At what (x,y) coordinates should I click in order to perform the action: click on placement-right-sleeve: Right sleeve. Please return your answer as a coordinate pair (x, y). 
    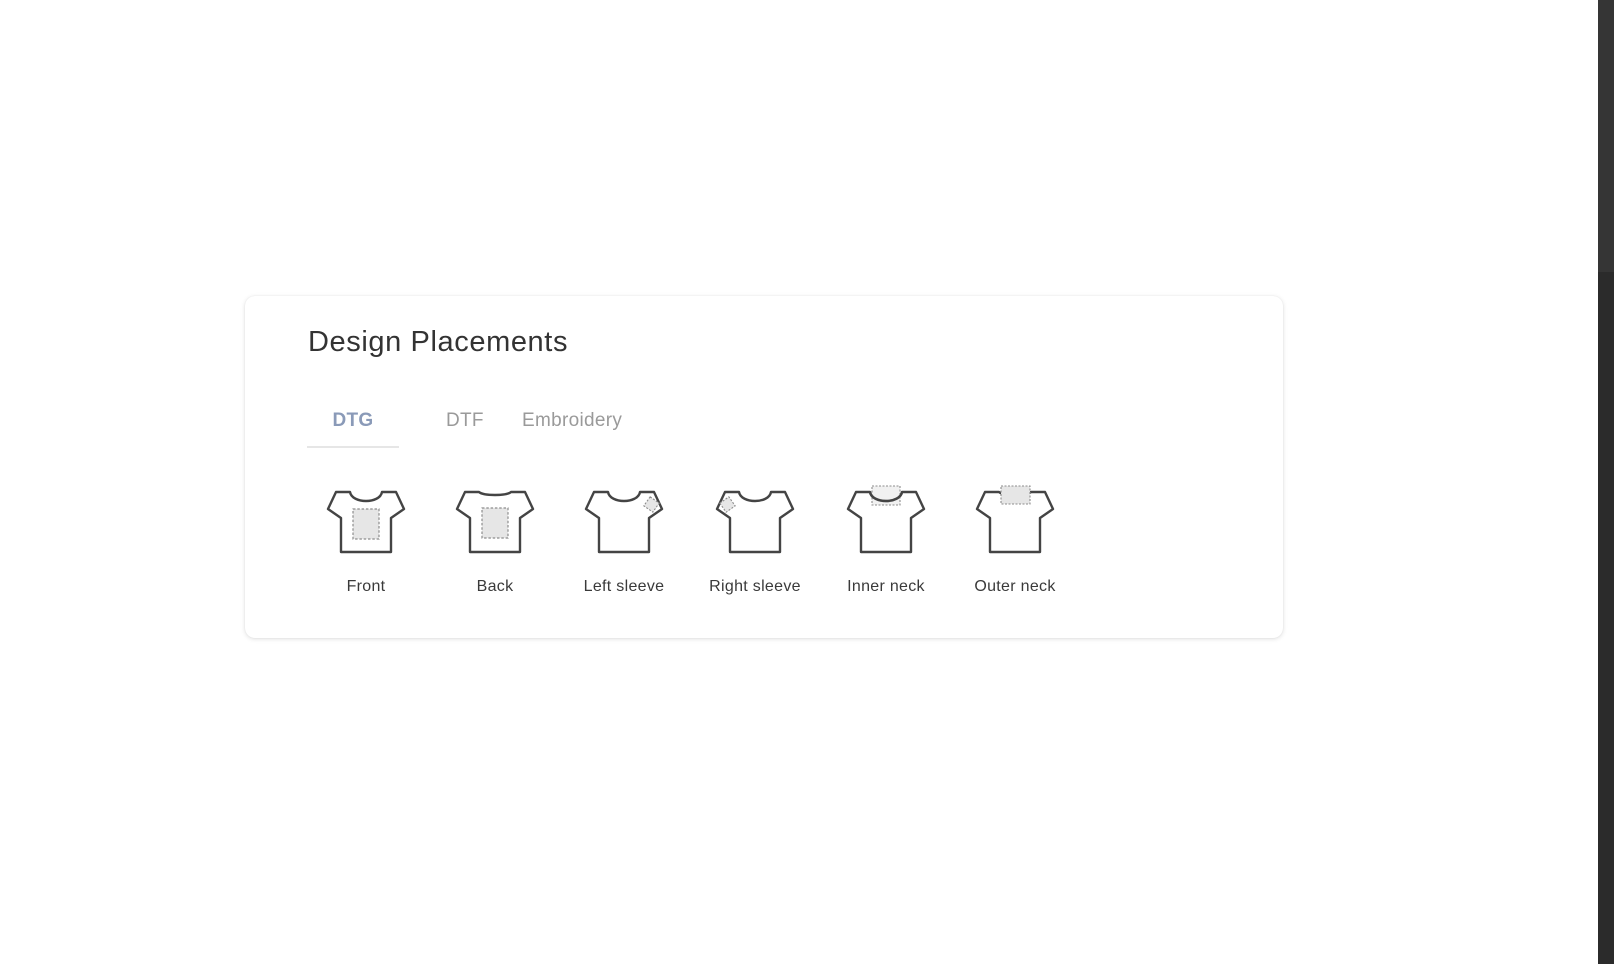
    Looking at the image, I should click on (755, 549).